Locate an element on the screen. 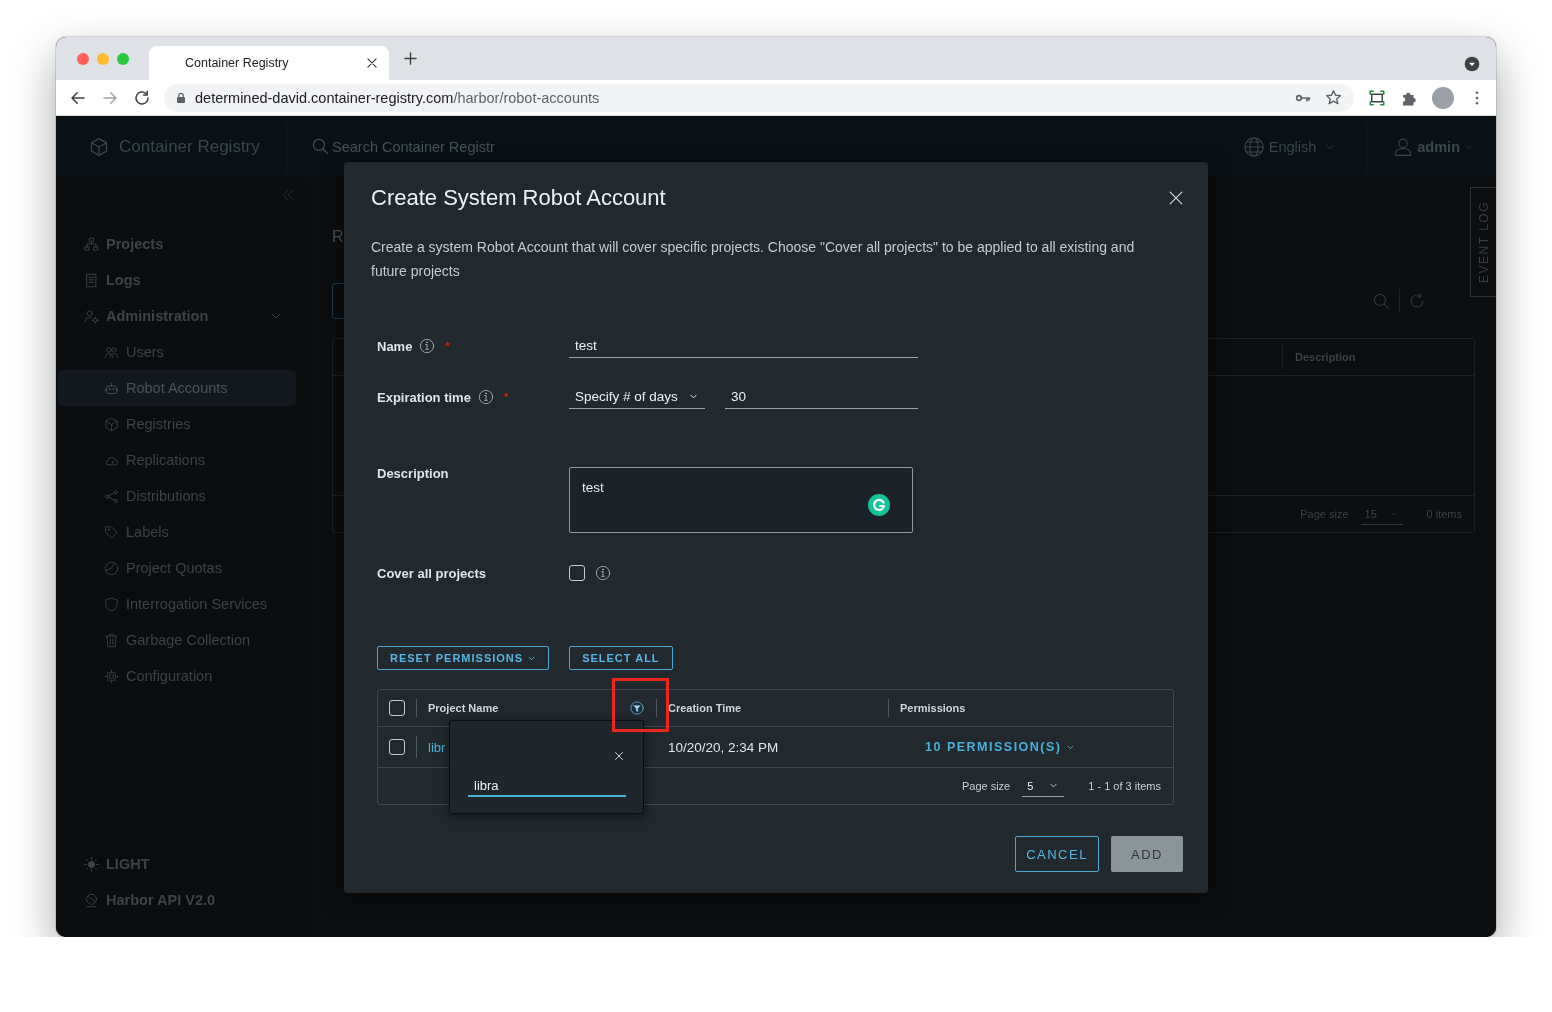  sidebar-item: Project Quotas is located at coordinates (177, 568).